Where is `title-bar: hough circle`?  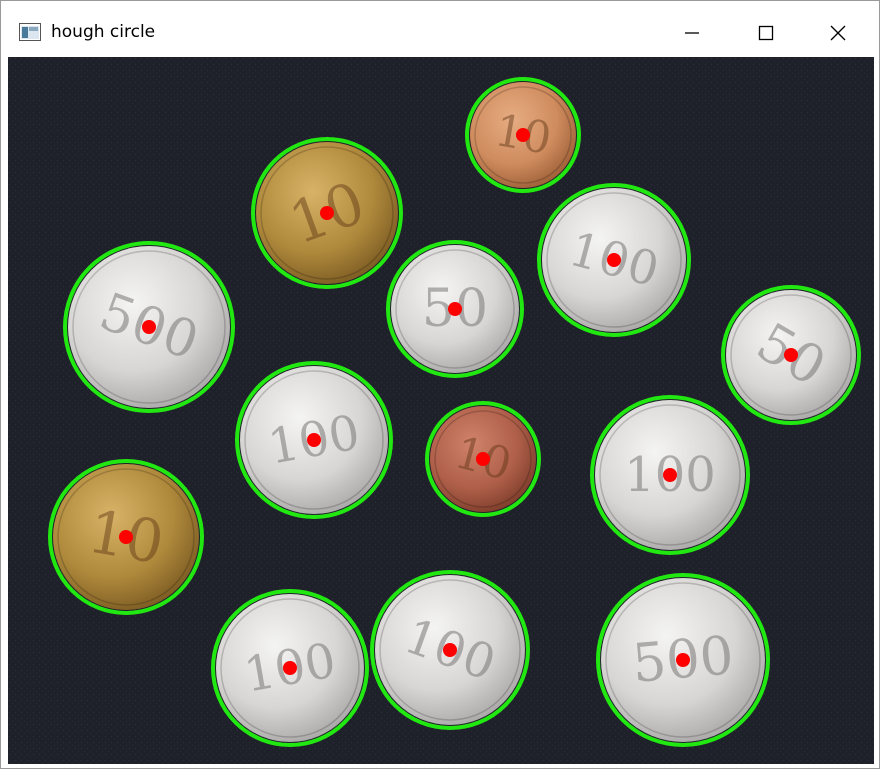 title-bar: hough circle is located at coordinates (440, 33).